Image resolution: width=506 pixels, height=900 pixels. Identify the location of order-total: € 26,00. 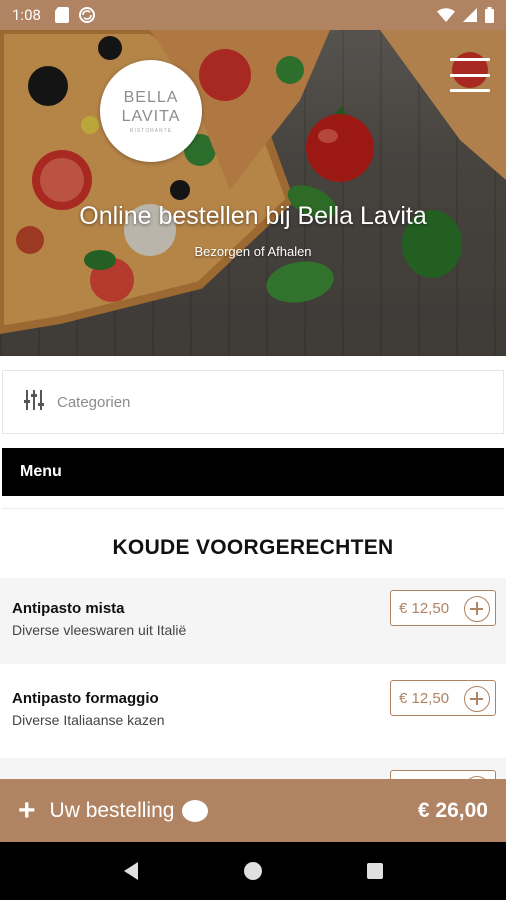
(452, 810).